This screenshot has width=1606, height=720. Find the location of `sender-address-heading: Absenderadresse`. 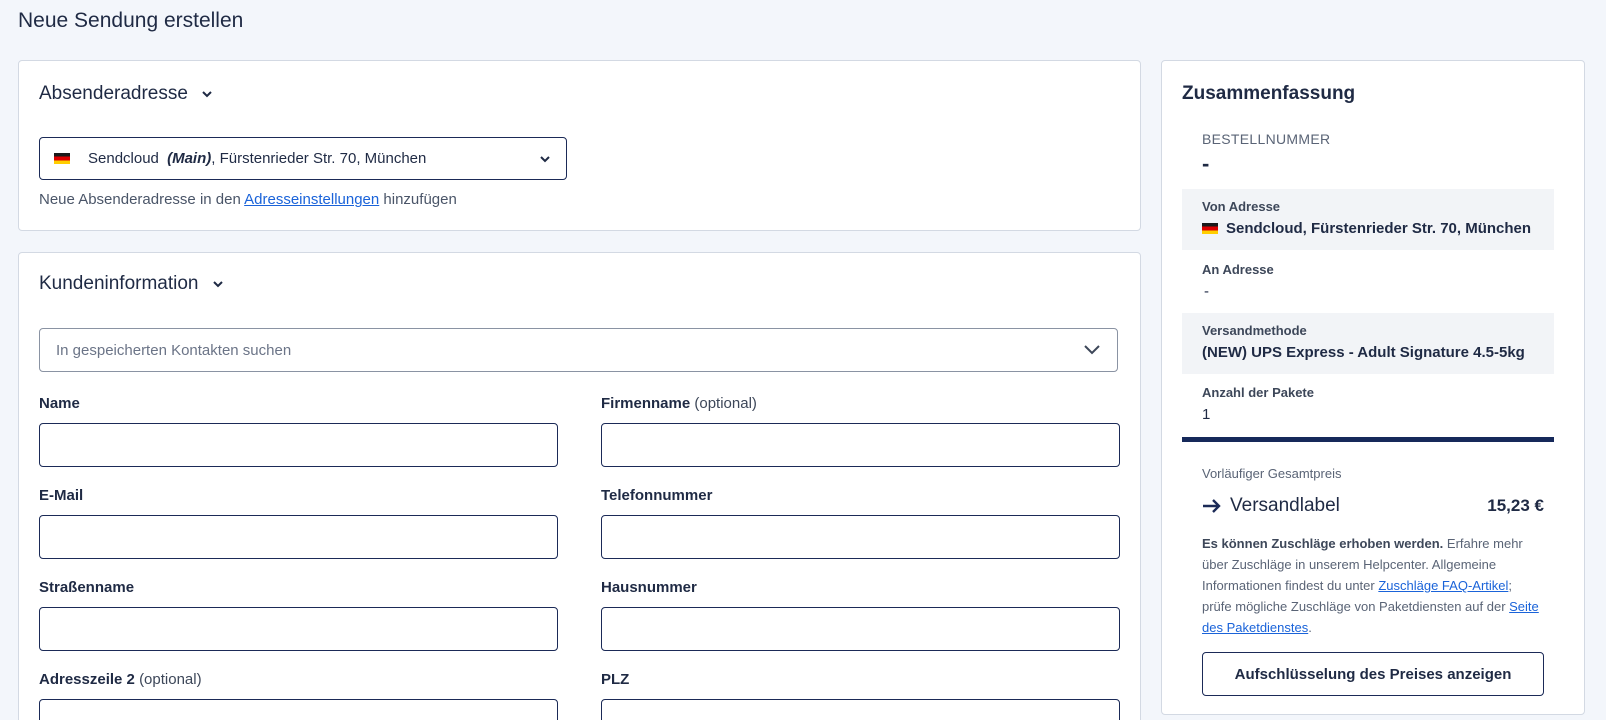

sender-address-heading: Absenderadresse is located at coordinates (113, 93).